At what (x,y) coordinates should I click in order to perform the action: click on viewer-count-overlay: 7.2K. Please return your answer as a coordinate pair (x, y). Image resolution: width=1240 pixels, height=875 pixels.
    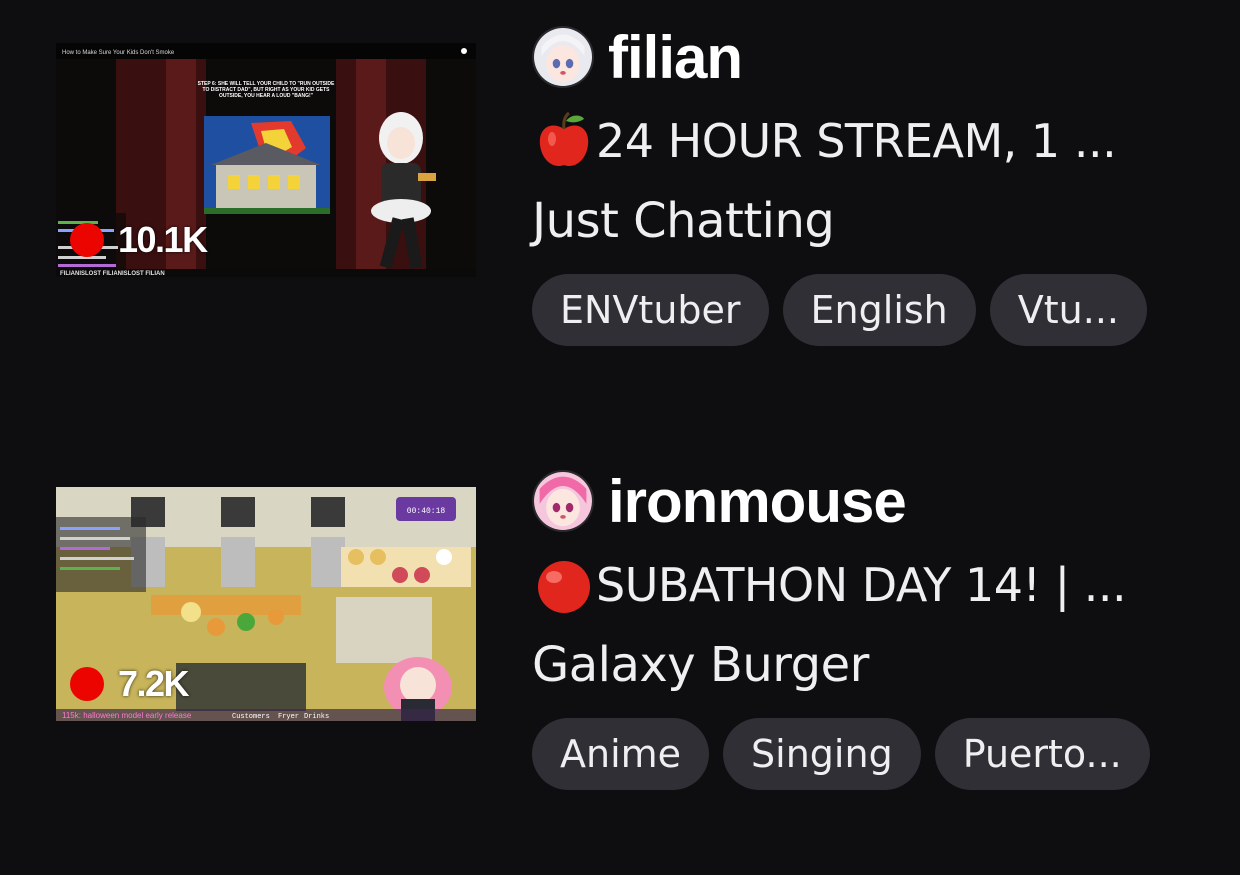
    Looking at the image, I should click on (130, 684).